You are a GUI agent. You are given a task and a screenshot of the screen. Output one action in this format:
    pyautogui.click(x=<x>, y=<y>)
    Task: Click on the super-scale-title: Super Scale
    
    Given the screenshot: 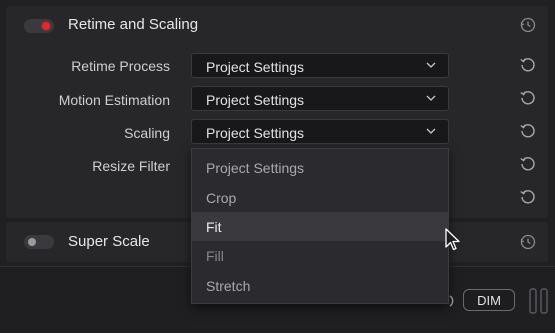 What is the action you would take?
    pyautogui.click(x=109, y=241)
    